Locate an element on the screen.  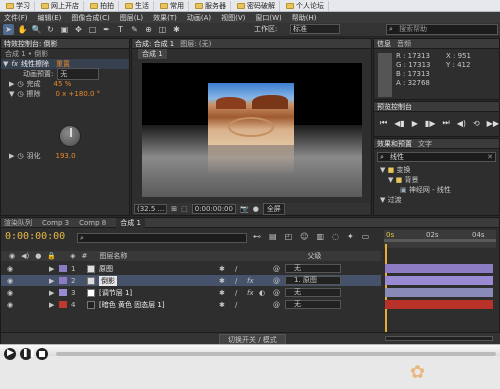
menu-layer: 图层(L) is located at coordinates (131, 18).